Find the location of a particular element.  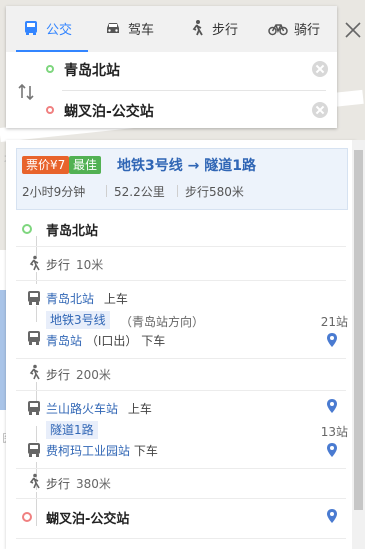

bike-icon is located at coordinates (278, 30).